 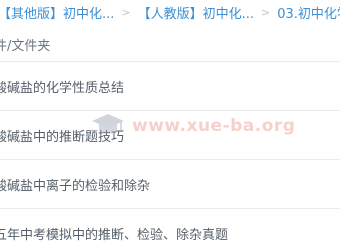 What do you see at coordinates (62, 135) in the screenshot?
I see `file-title: 酸碱盐中的推断题技巧` at bounding box center [62, 135].